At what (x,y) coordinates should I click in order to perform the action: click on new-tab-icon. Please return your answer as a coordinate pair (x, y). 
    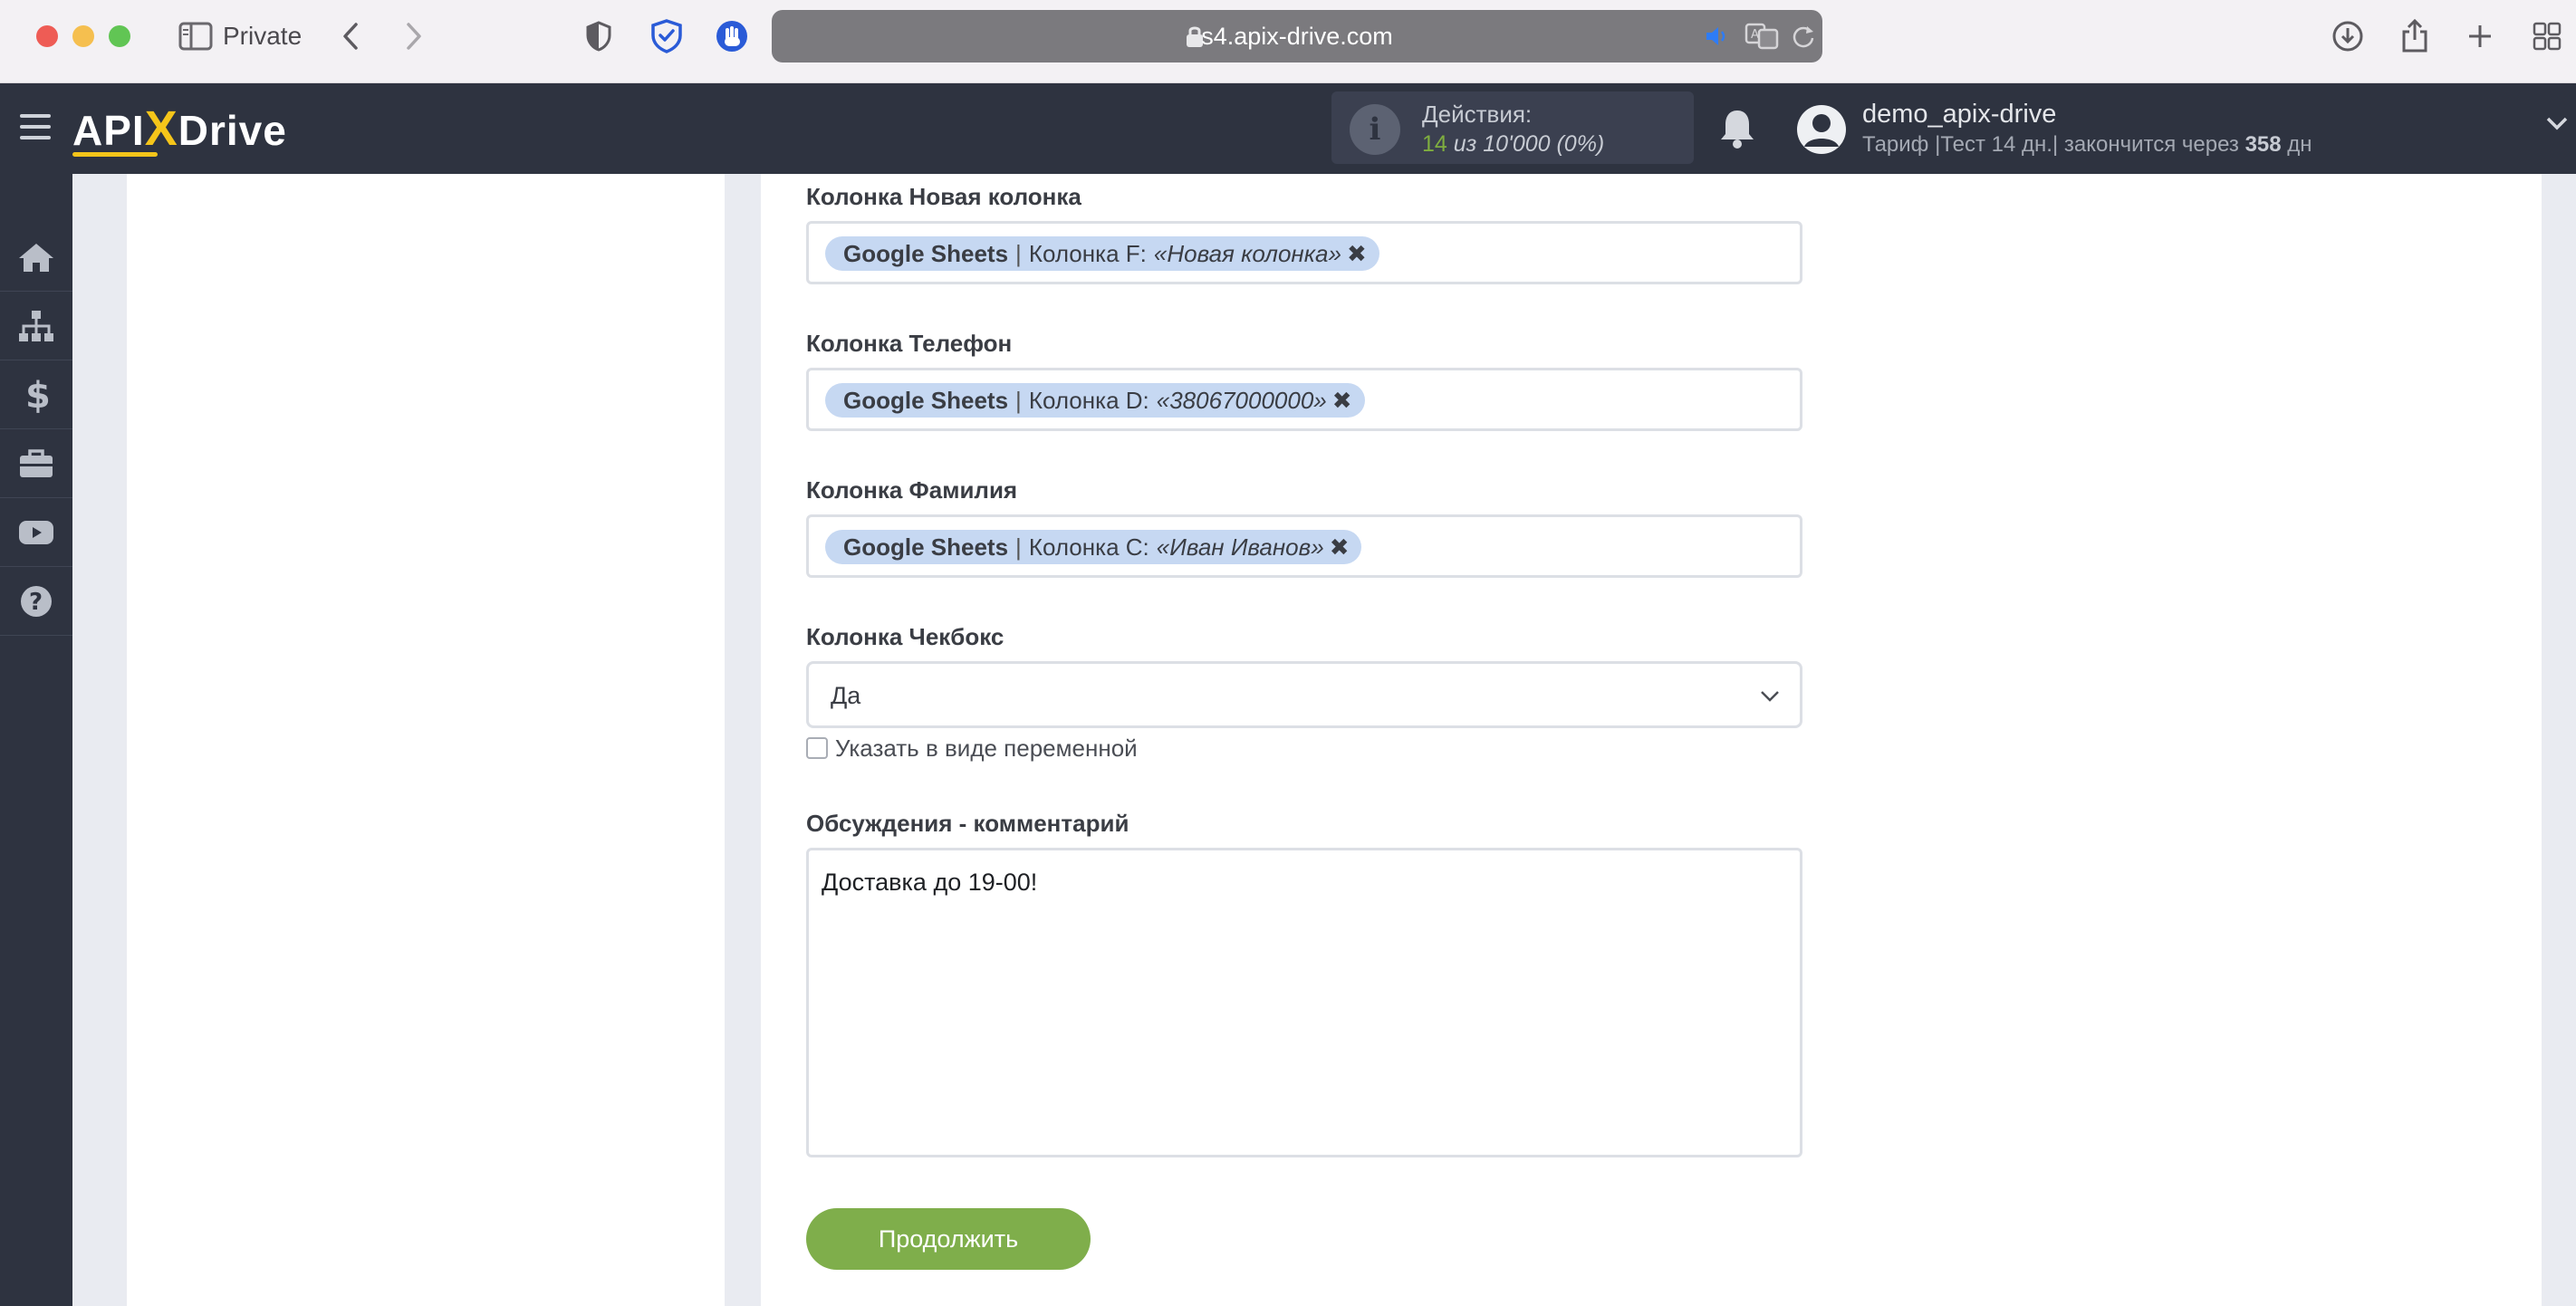
    Looking at the image, I should click on (2480, 36).